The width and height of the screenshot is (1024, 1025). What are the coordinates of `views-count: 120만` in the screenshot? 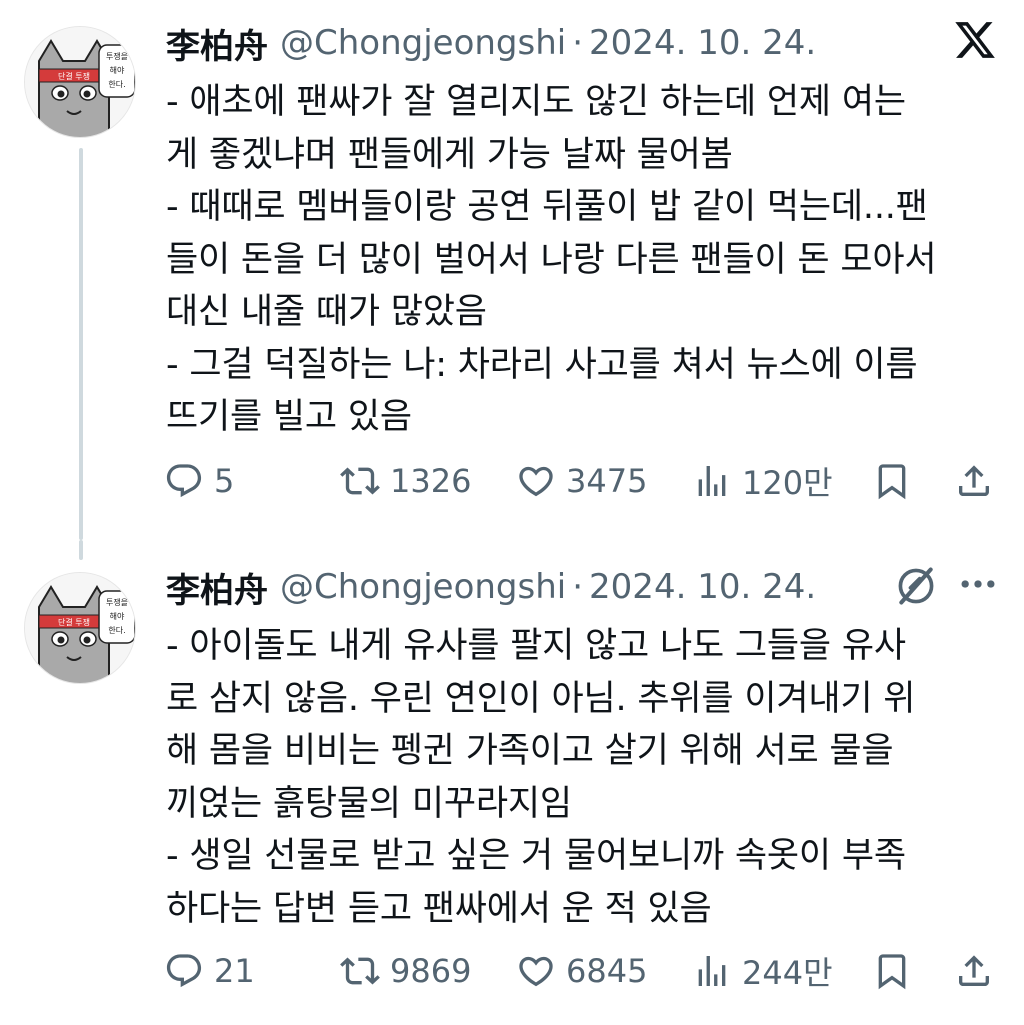 It's located at (787, 483).